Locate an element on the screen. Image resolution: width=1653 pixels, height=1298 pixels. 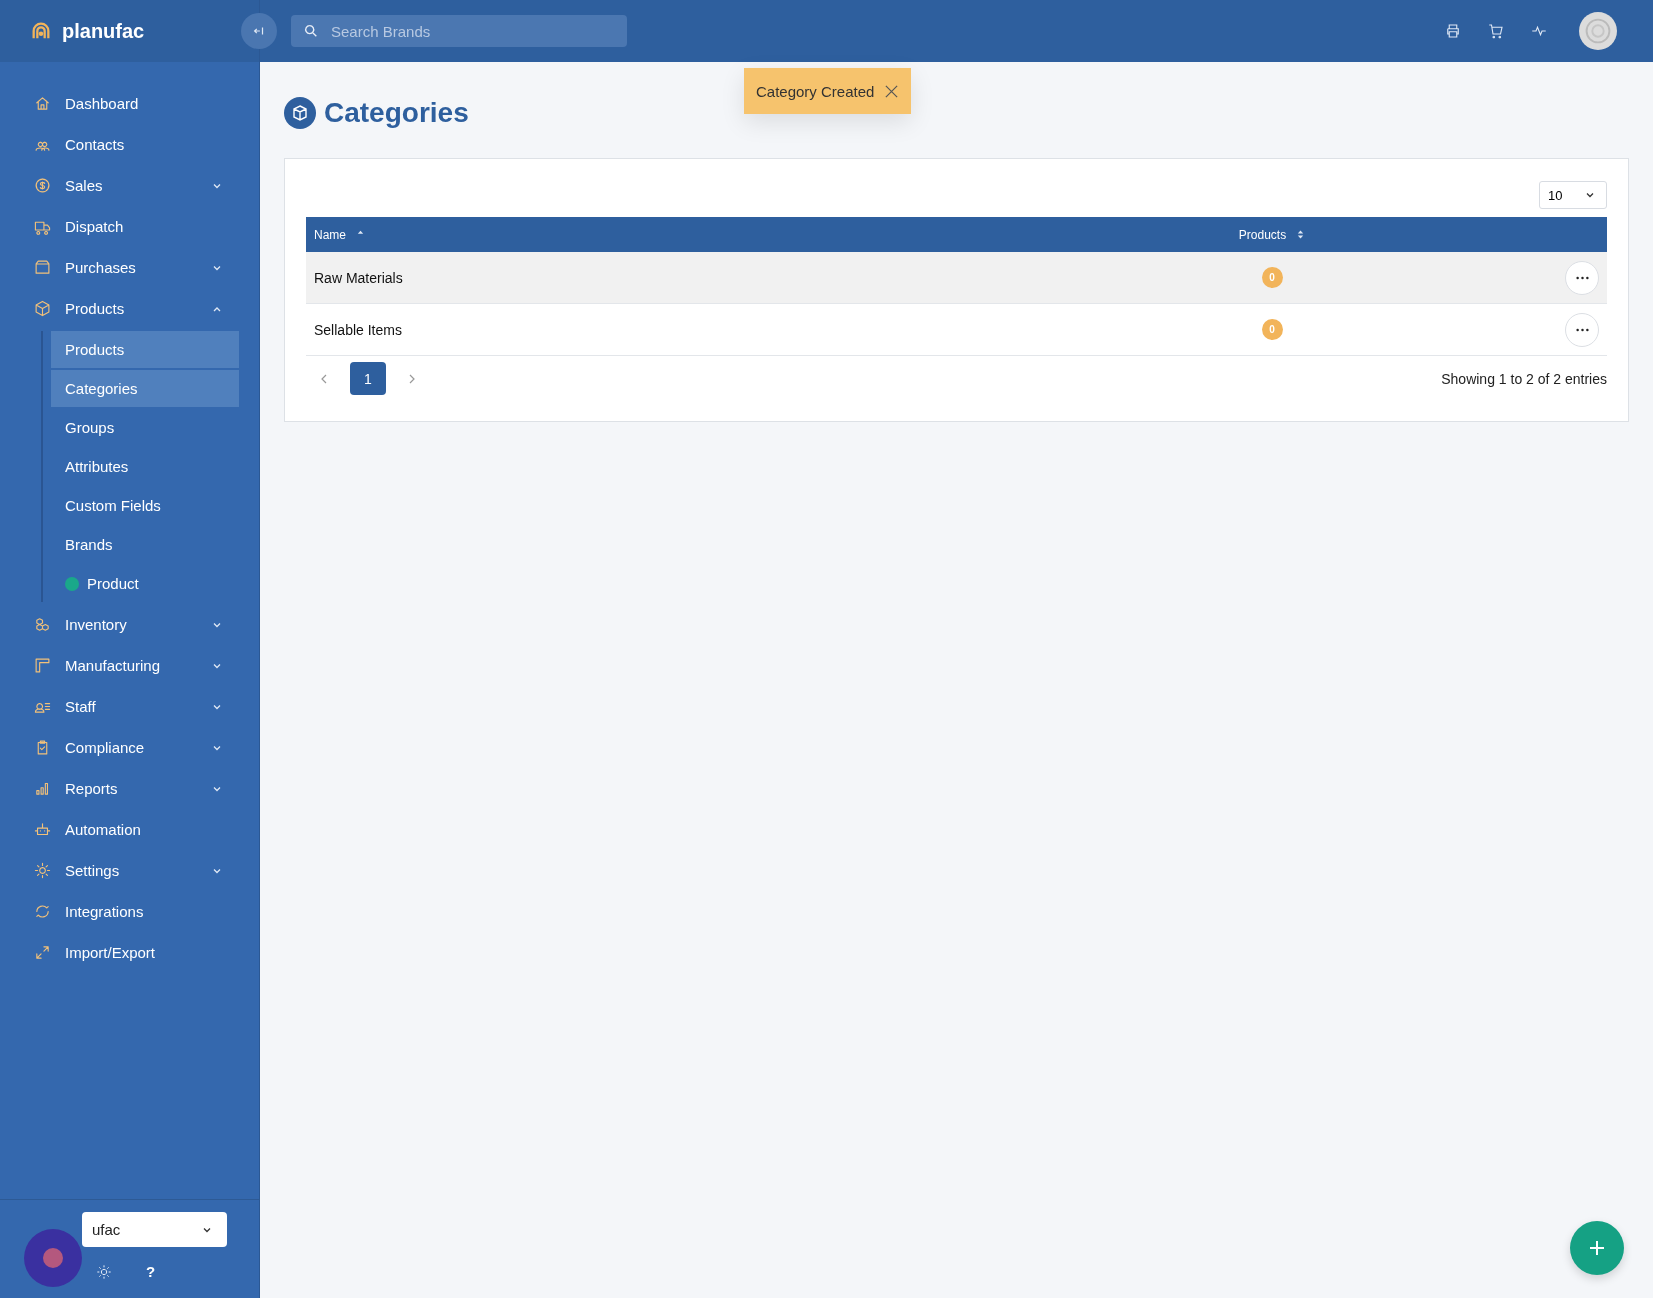
toast-message: Category Created is located at coordinates (815, 91).